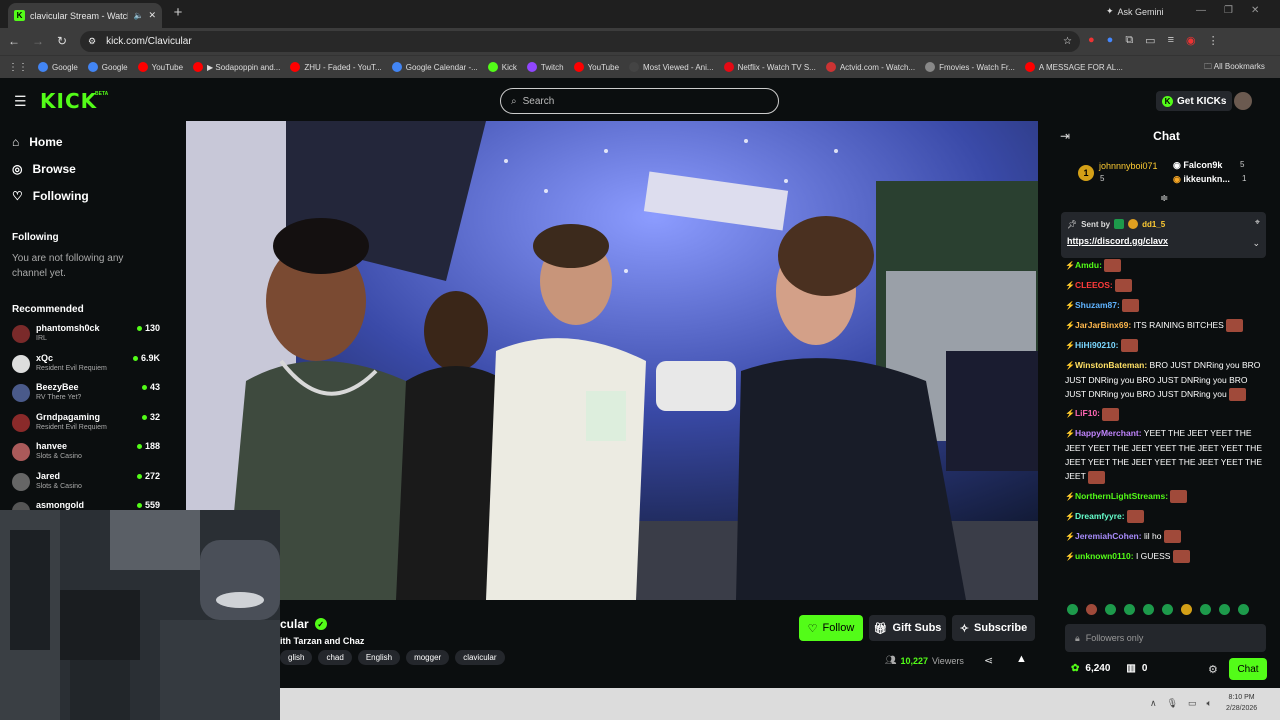 The height and width of the screenshot is (720, 1280). Describe the element at coordinates (379, 657) in the screenshot. I see `stream-tag: English` at that location.